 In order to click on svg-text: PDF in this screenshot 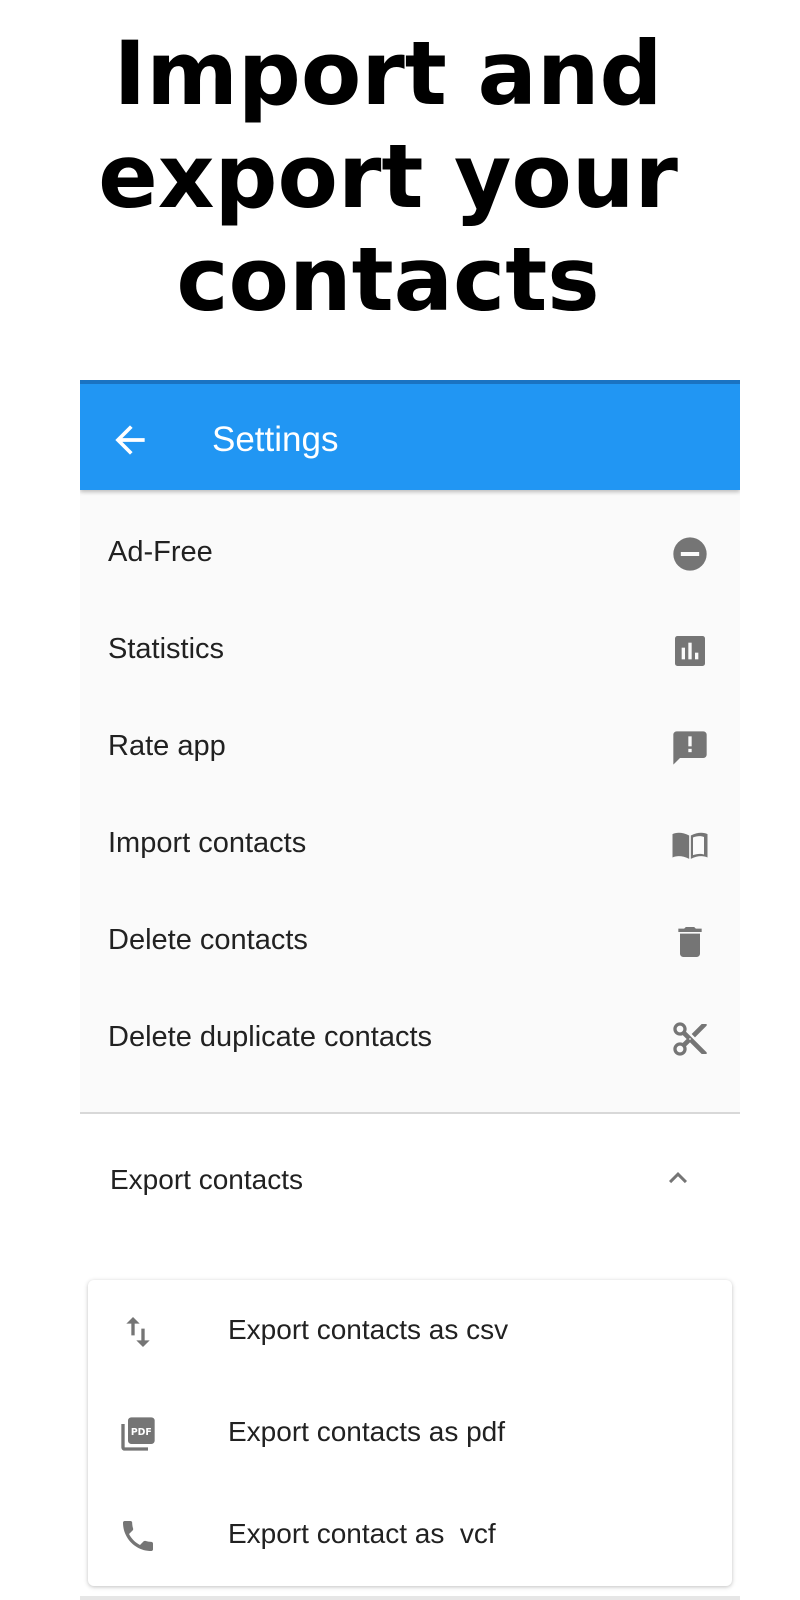, I will do `click(141, 1432)`.